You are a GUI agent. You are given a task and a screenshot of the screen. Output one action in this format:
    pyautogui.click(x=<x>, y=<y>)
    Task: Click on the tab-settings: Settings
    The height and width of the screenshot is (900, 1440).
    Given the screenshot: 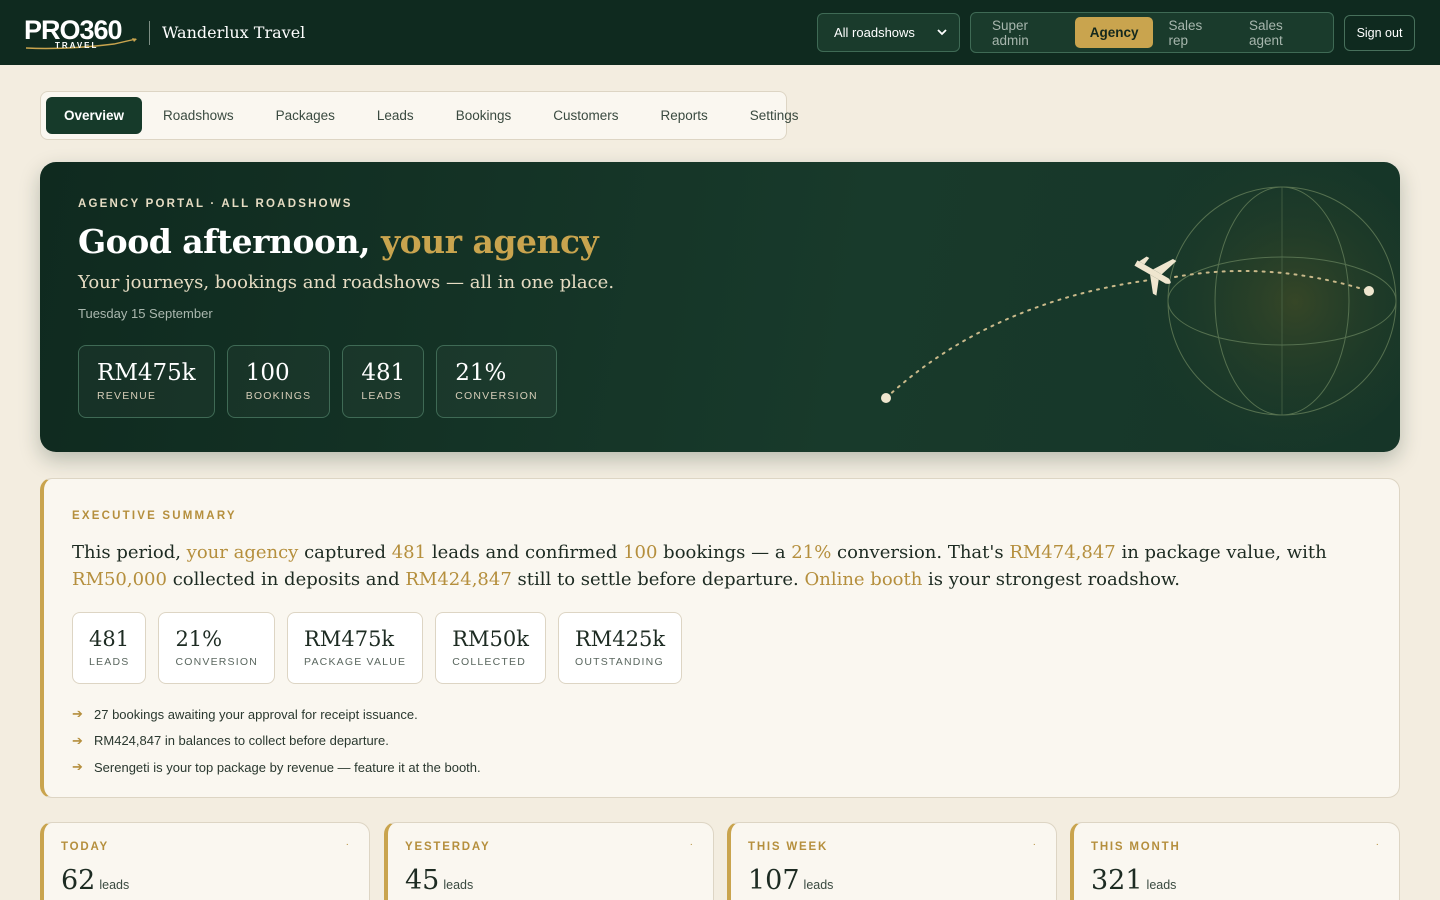 What is the action you would take?
    pyautogui.click(x=774, y=115)
    